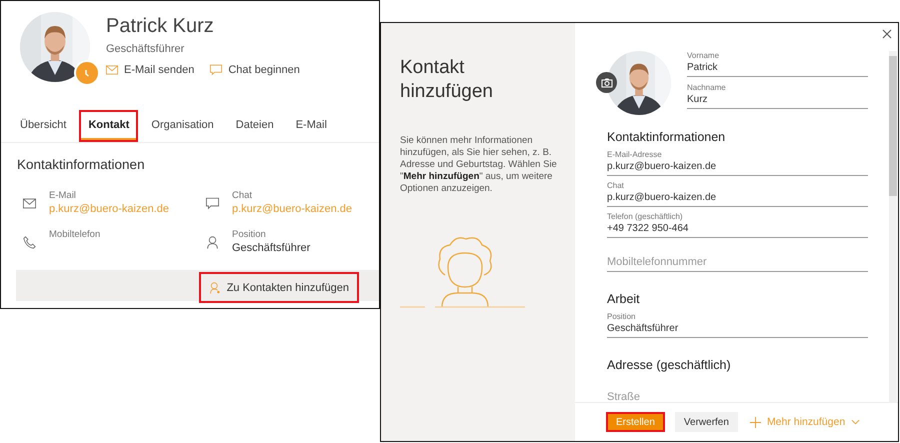  Describe the element at coordinates (887, 34) in the screenshot. I see `close-icon` at that location.